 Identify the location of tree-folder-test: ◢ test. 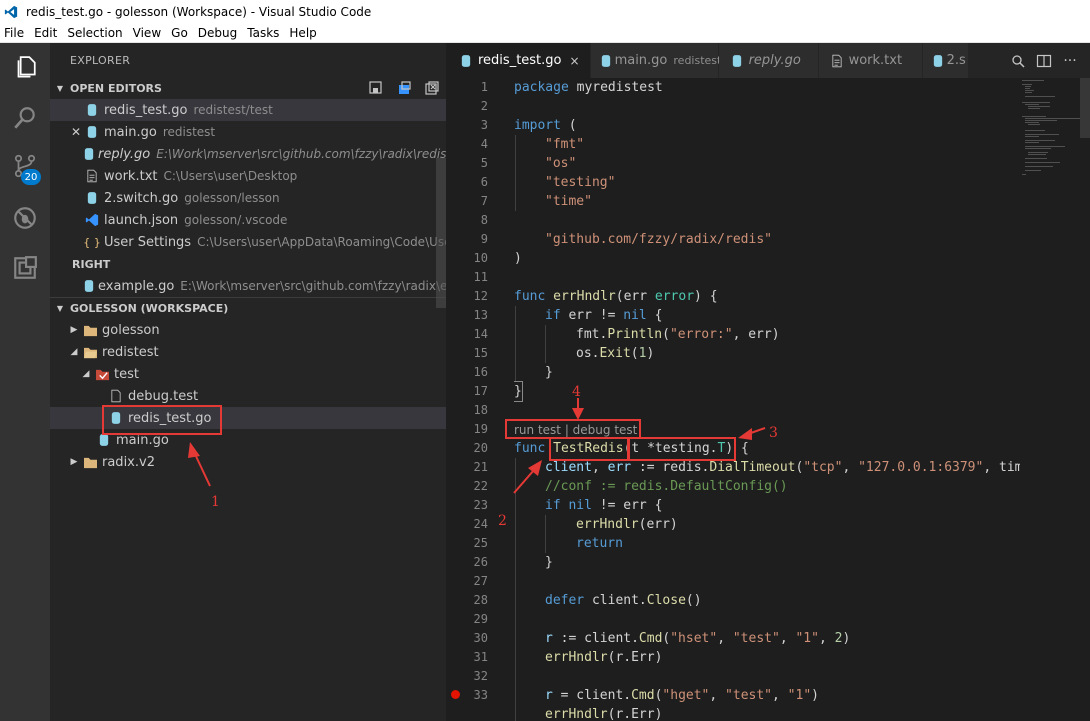
(248, 374).